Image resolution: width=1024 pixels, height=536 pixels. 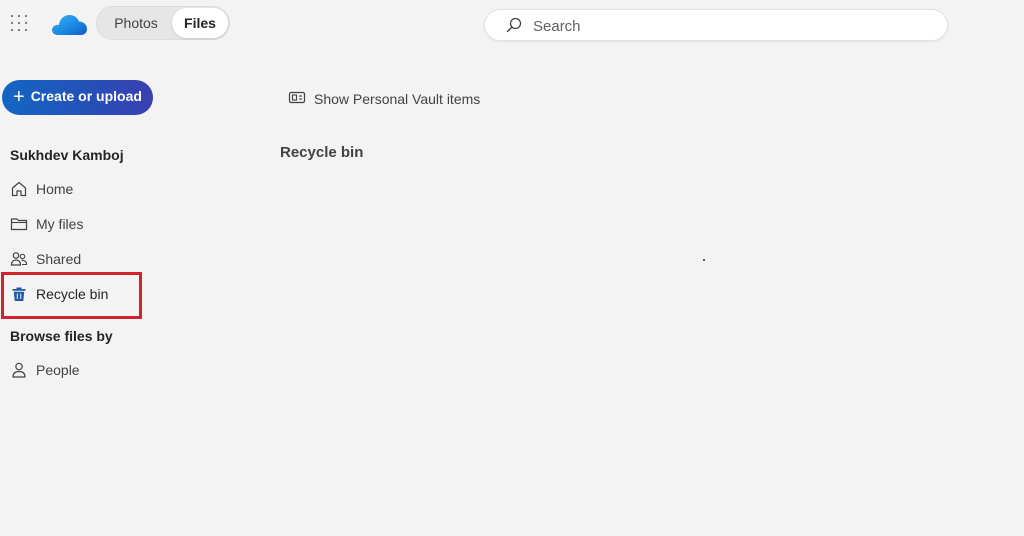 I want to click on sidebar-item-label: My files, so click(x=60, y=224).